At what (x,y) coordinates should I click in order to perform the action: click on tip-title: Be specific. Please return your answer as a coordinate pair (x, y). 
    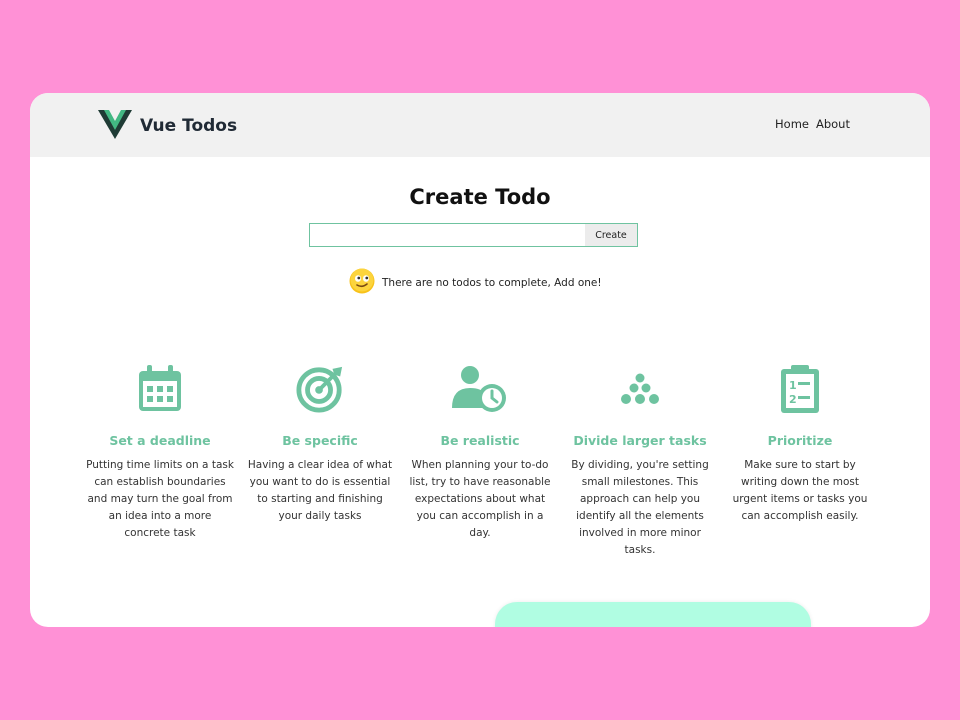
    Looking at the image, I should click on (320, 440).